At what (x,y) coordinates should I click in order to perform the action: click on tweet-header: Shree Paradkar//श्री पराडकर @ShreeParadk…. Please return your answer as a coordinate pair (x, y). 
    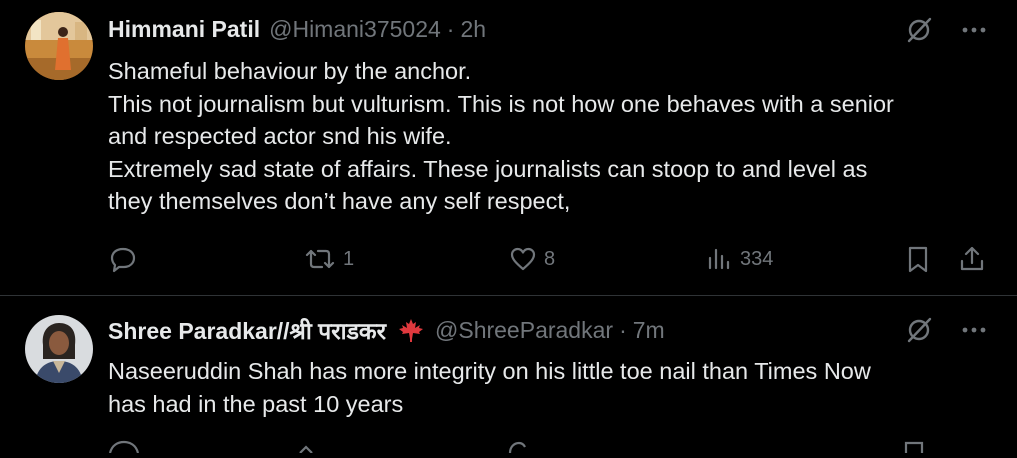
    Looking at the image, I should click on (386, 330).